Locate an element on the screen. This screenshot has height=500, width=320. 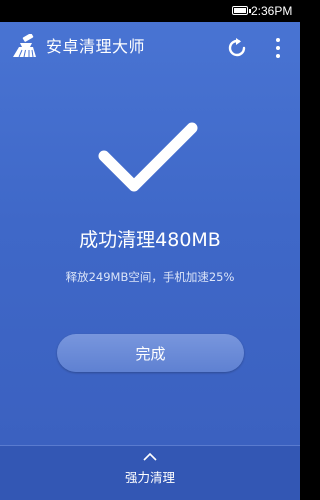
refresh-icon is located at coordinates (237, 48).